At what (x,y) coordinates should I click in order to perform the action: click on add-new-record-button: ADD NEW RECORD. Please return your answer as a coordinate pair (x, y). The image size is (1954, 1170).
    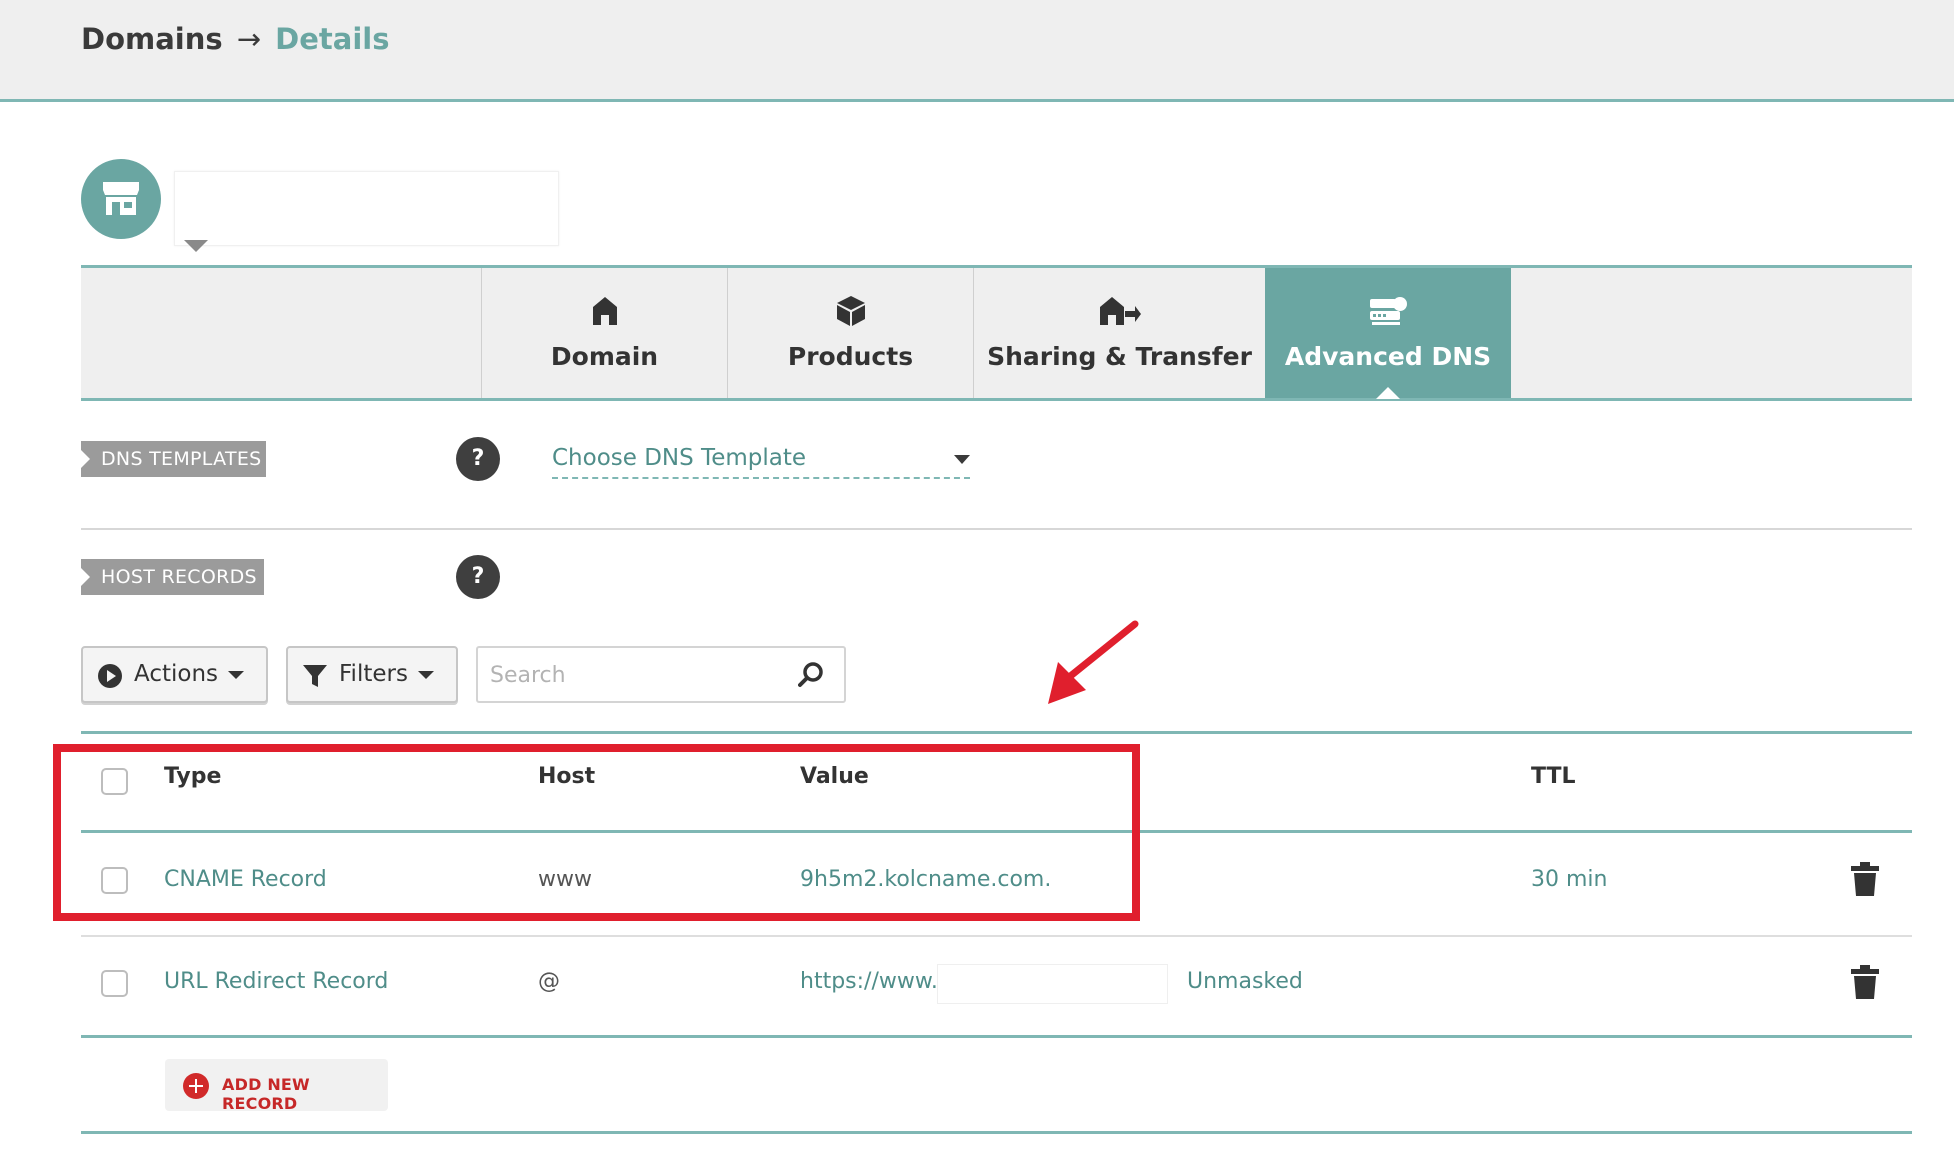
    Looking at the image, I should click on (276, 1086).